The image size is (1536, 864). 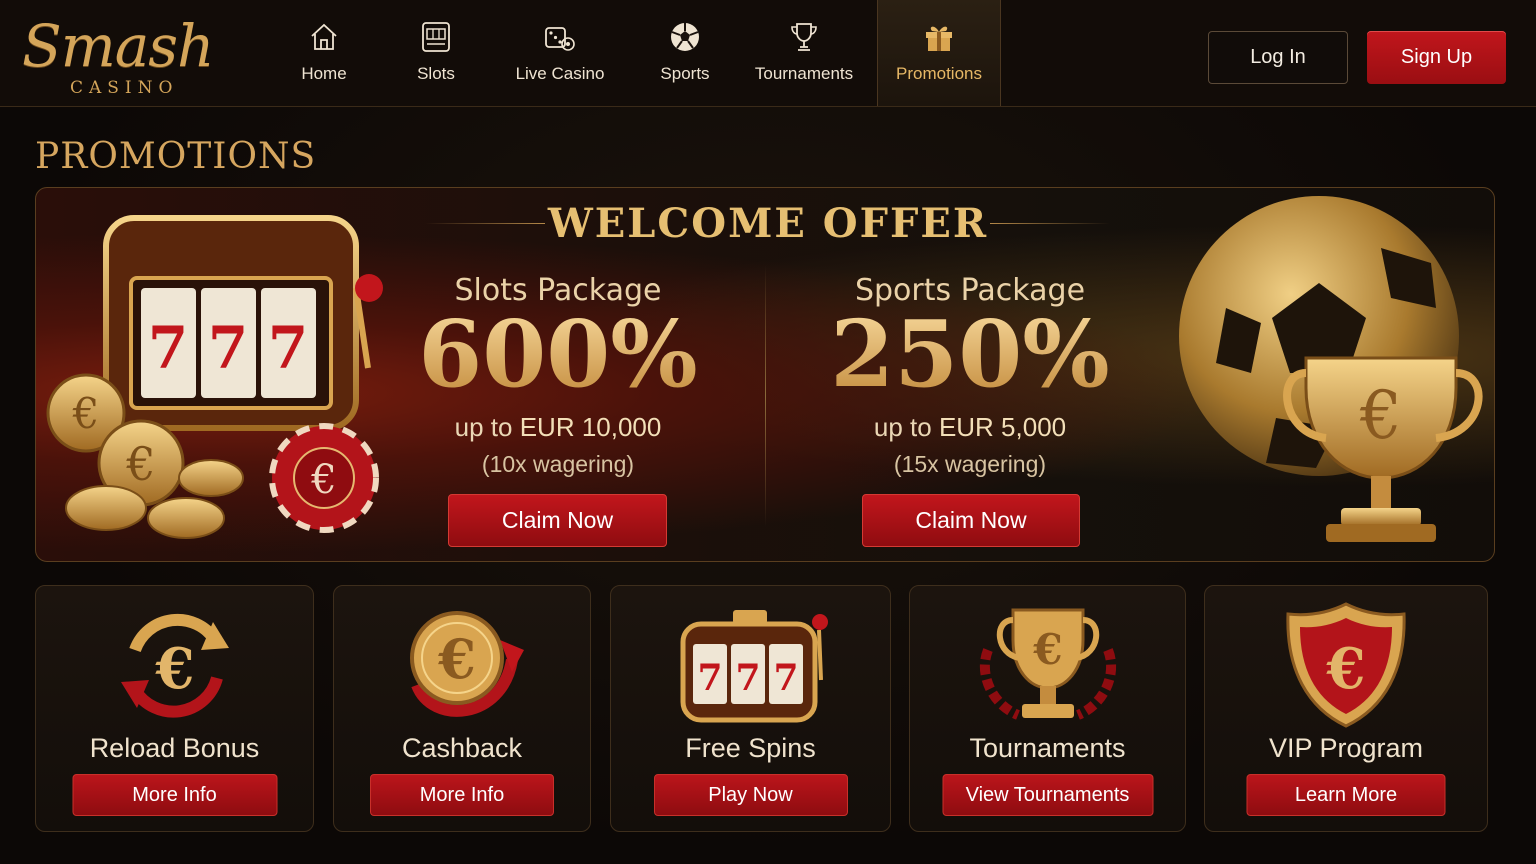 I want to click on free-spins-play-now-button: Play Now, so click(x=750, y=795).